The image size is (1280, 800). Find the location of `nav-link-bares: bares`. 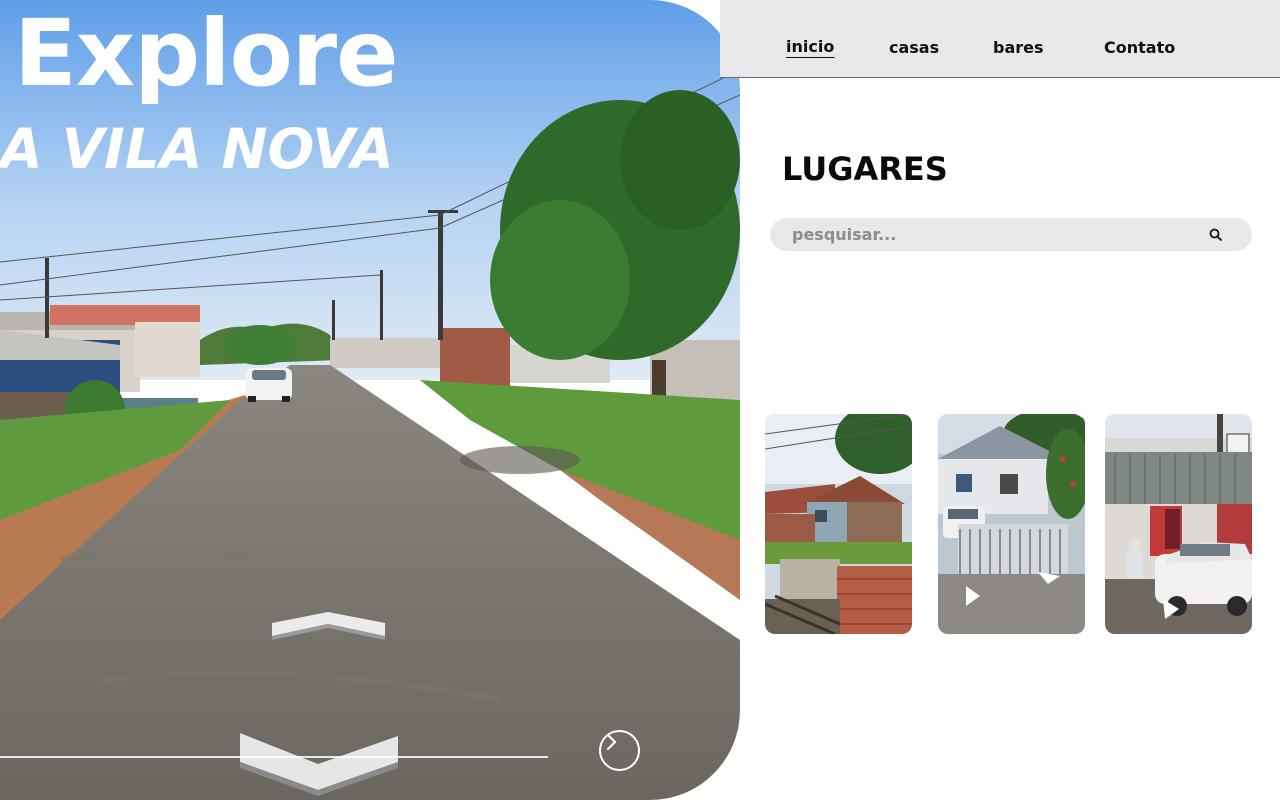

nav-link-bares: bares is located at coordinates (1018, 47).